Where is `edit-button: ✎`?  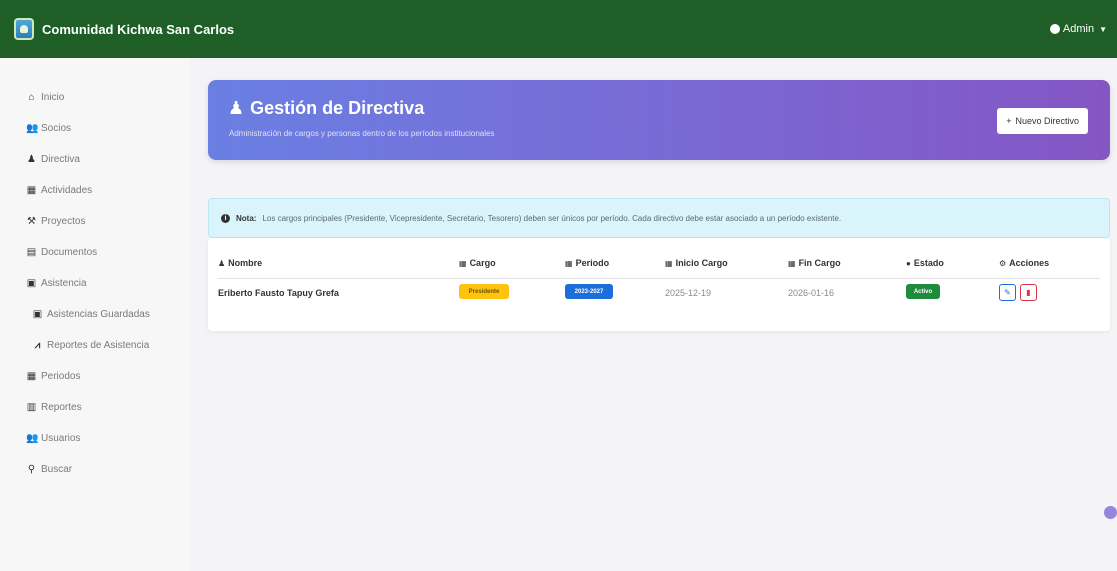
edit-button: ✎ is located at coordinates (1007, 292).